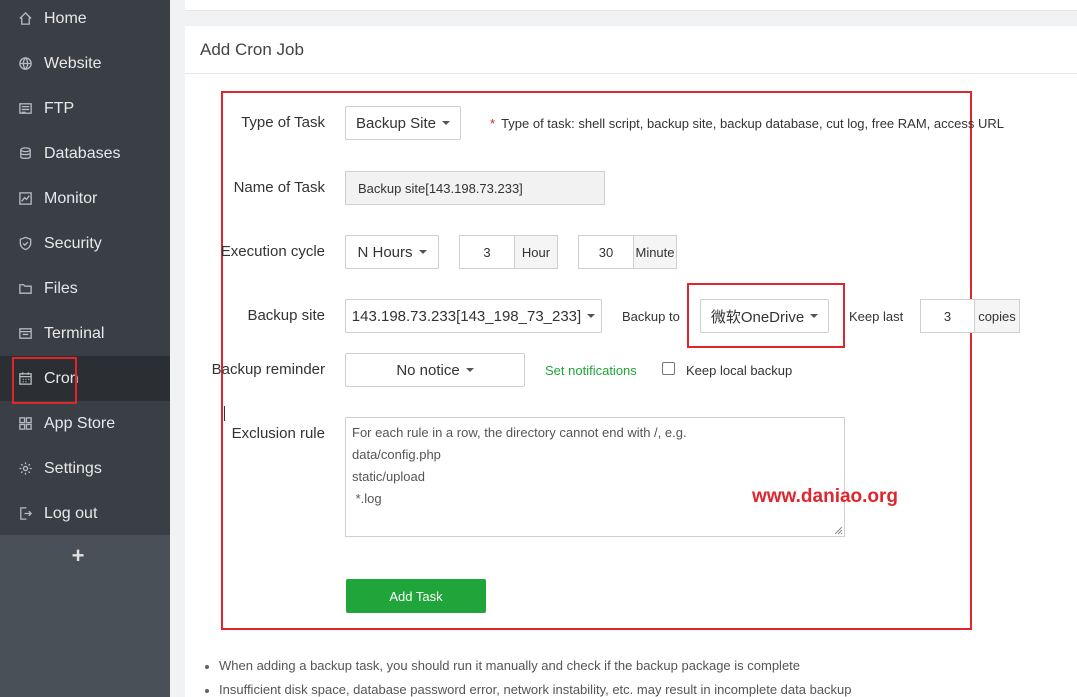  Describe the element at coordinates (25, 334) in the screenshot. I see `terminal-icon` at that location.